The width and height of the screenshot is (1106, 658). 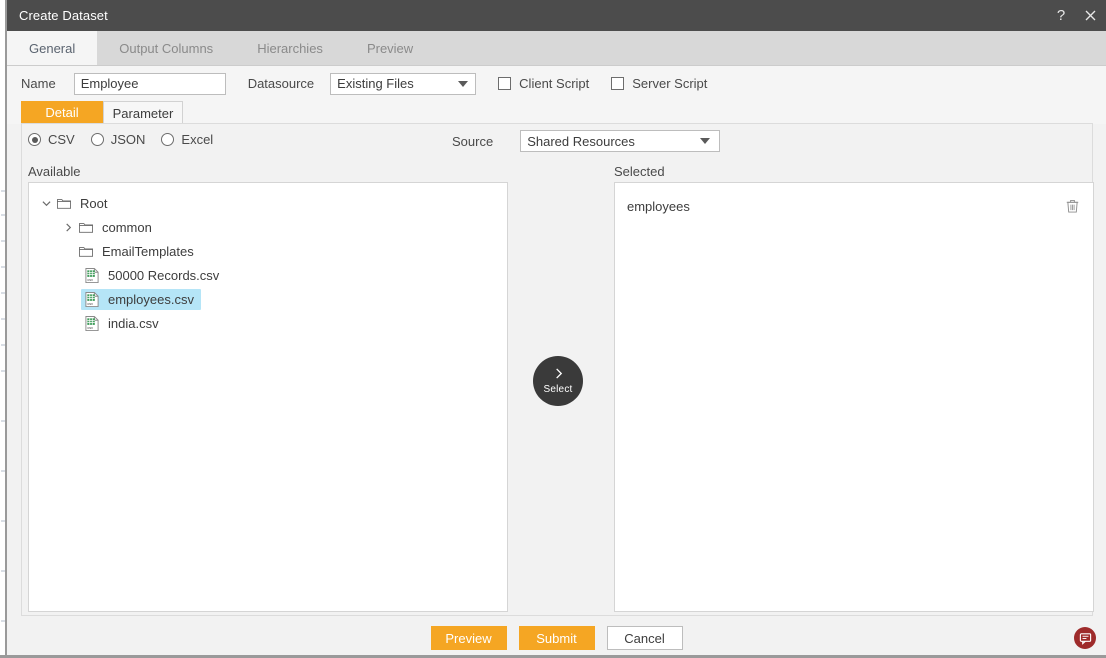 I want to click on submit-button-label: Submit, so click(x=556, y=638).